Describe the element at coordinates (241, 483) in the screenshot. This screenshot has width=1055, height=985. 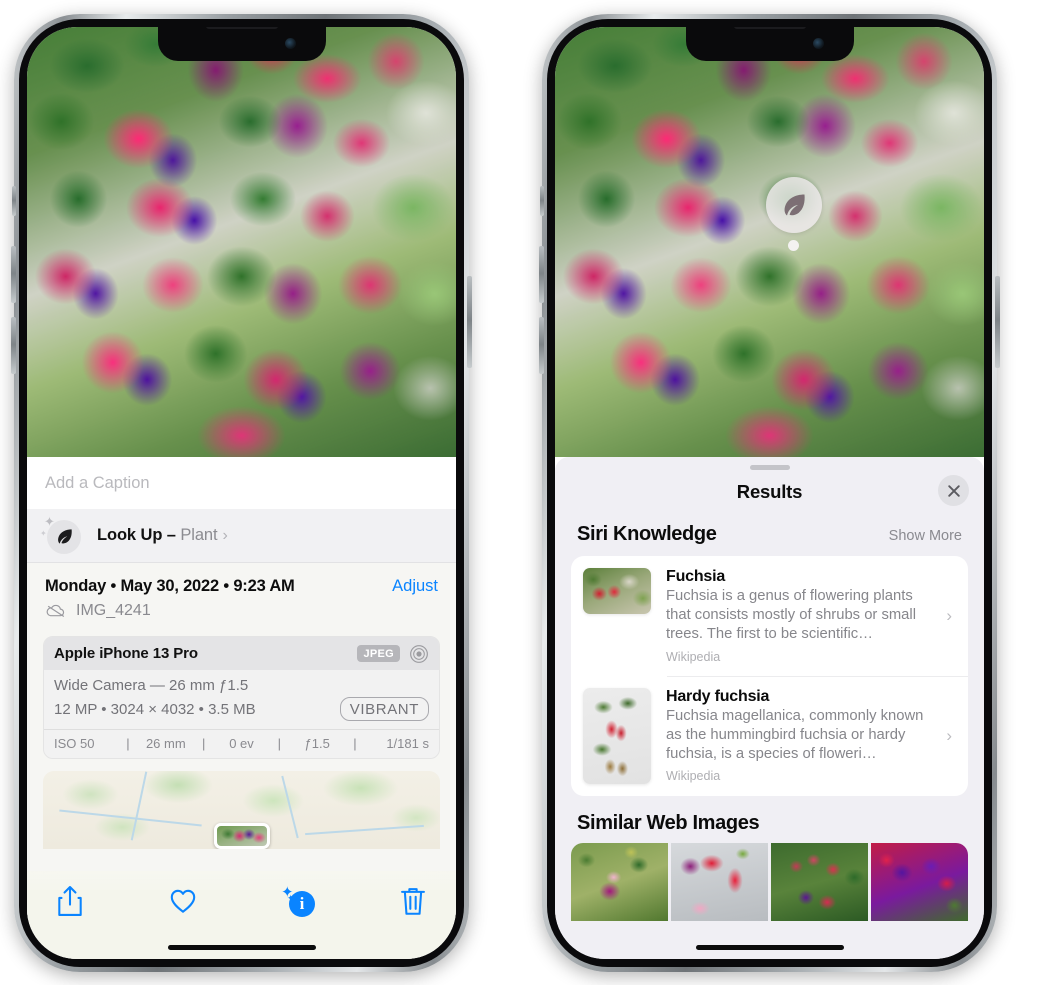
I see `caption-input: Add a Caption` at that location.